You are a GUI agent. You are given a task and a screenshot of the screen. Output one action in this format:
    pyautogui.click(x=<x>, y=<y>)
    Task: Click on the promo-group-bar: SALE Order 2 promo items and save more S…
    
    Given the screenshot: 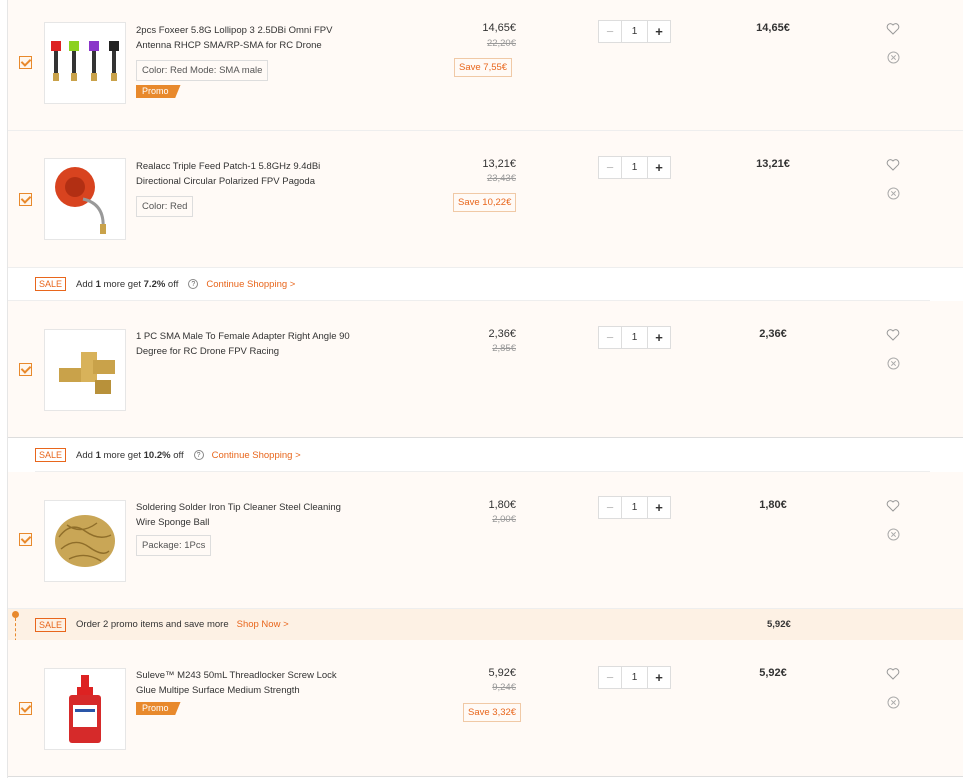 What is the action you would take?
    pyautogui.click(x=485, y=624)
    